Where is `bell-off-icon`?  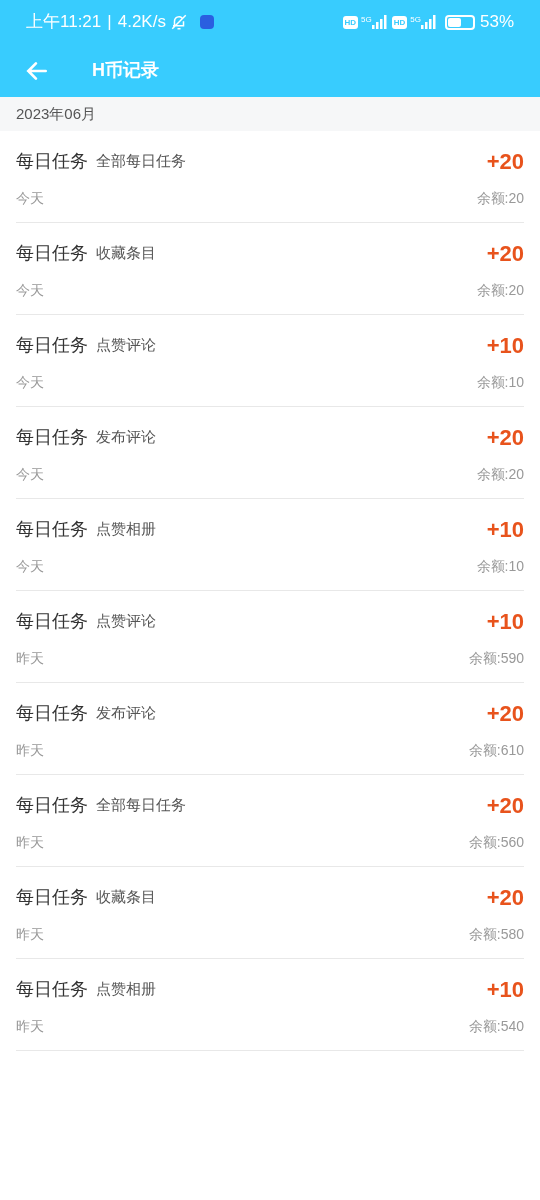 bell-off-icon is located at coordinates (178, 22).